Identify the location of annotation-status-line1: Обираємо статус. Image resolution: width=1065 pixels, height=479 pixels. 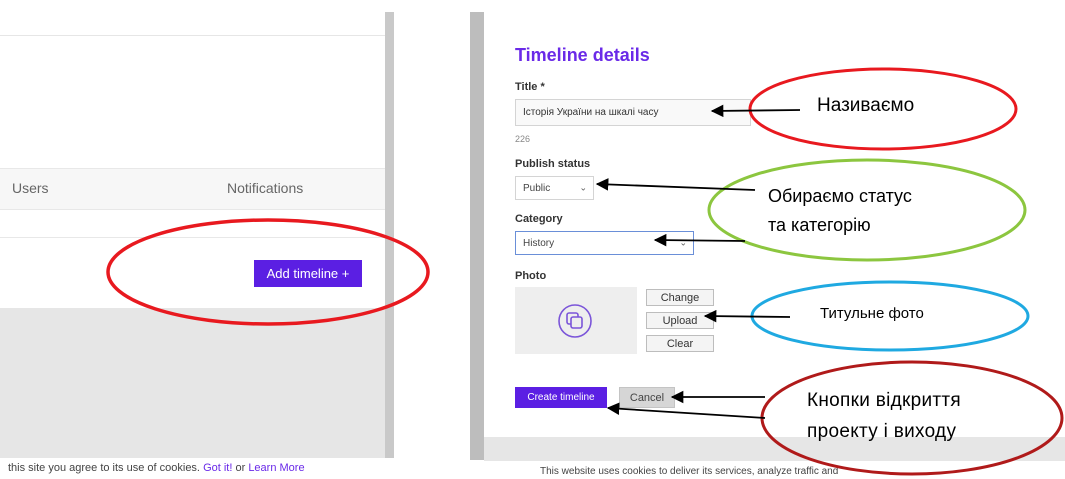
(840, 196).